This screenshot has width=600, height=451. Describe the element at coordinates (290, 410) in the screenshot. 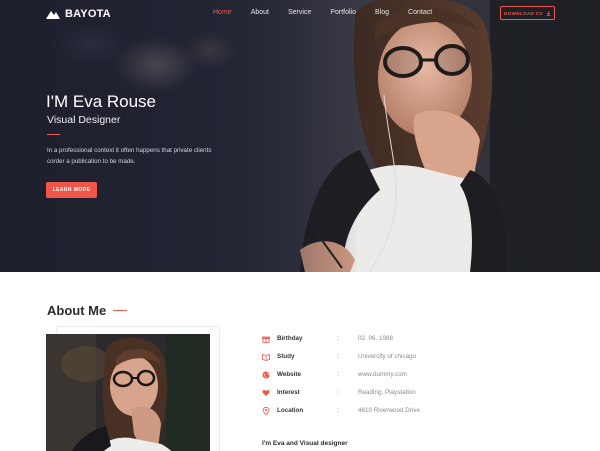

I see `info-label: Location` at that location.